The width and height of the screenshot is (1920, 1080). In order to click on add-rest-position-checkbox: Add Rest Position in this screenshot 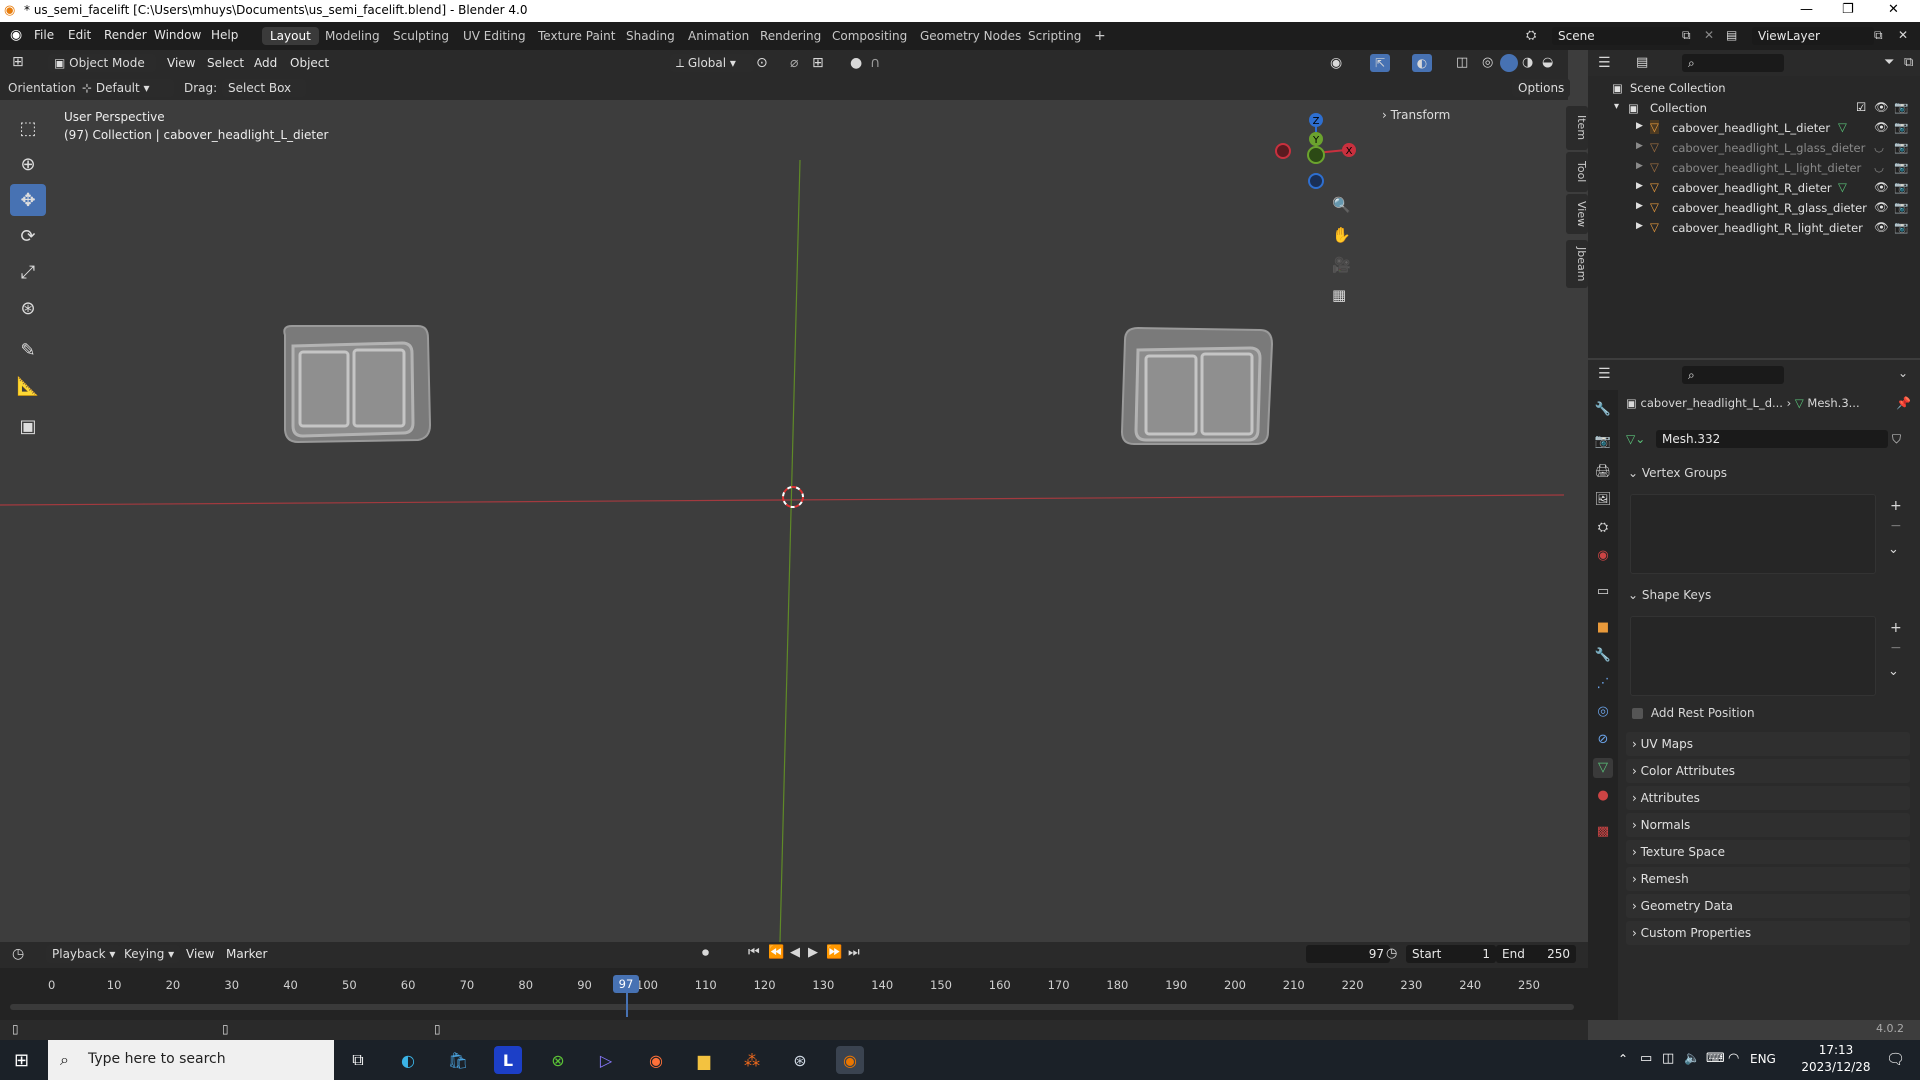, I will do `click(1762, 715)`.